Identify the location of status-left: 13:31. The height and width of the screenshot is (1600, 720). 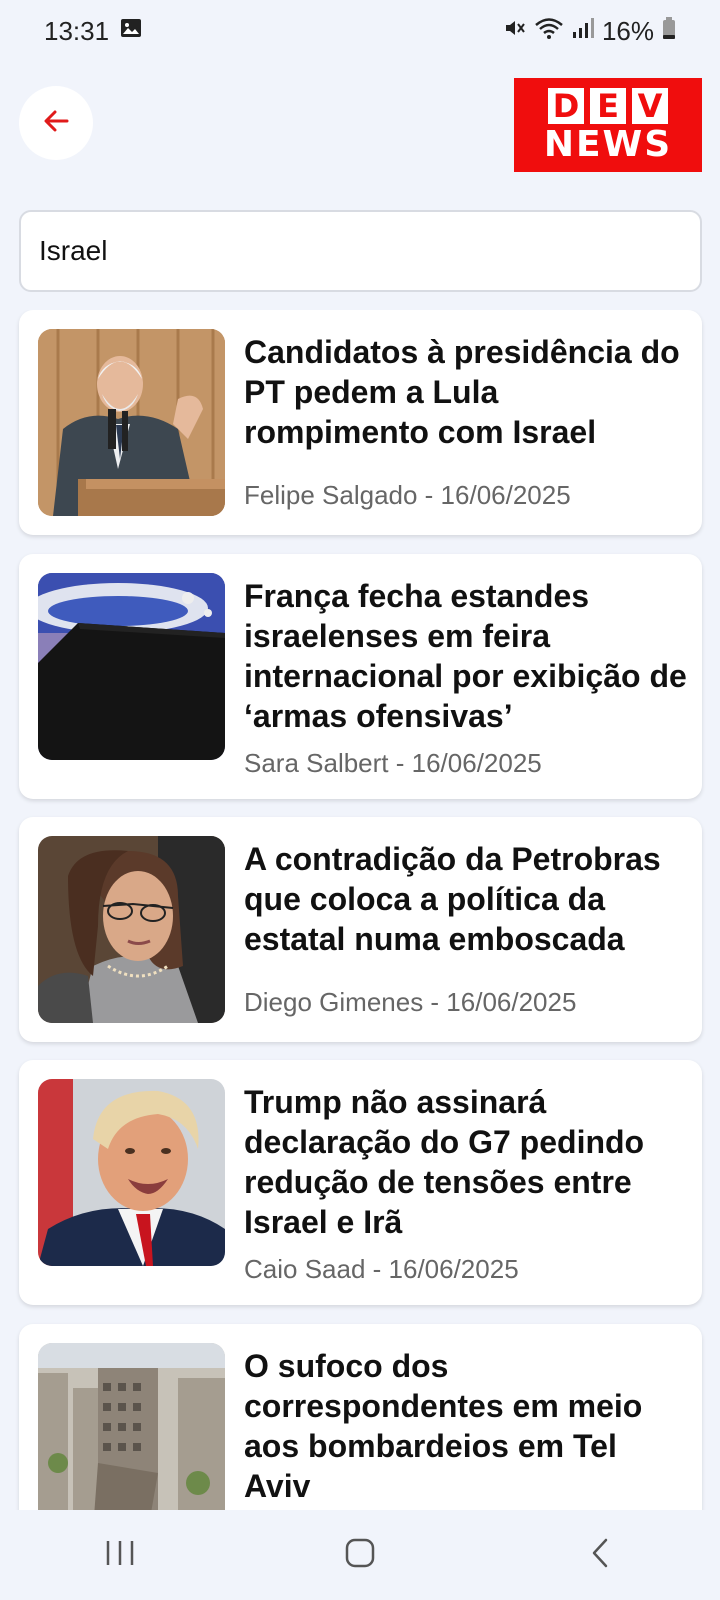
(93, 31).